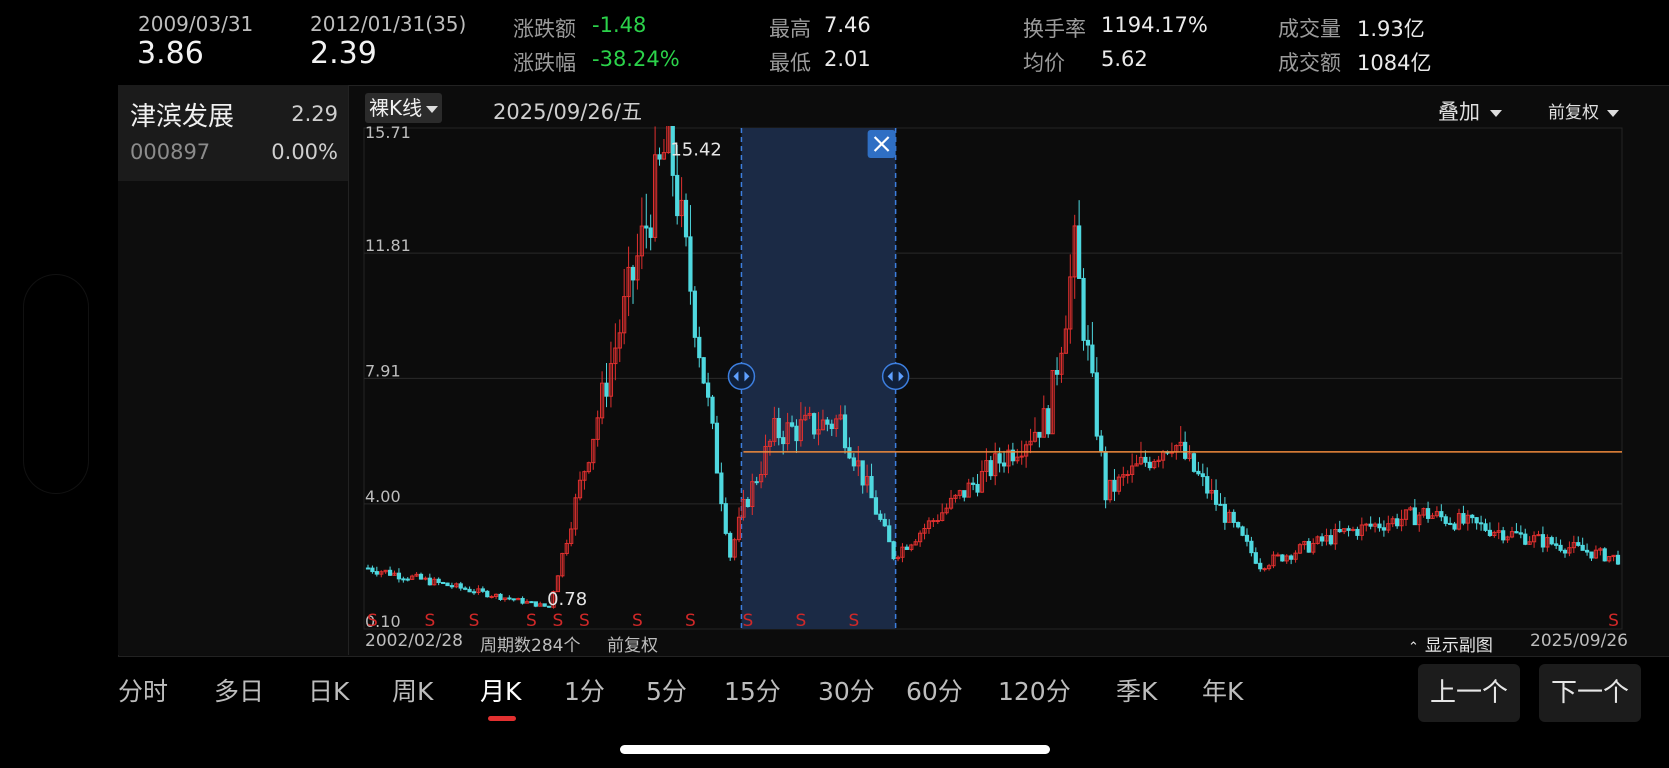 The width and height of the screenshot is (1669, 768). What do you see at coordinates (143, 690) in the screenshot?
I see `tab-0: 分时` at bounding box center [143, 690].